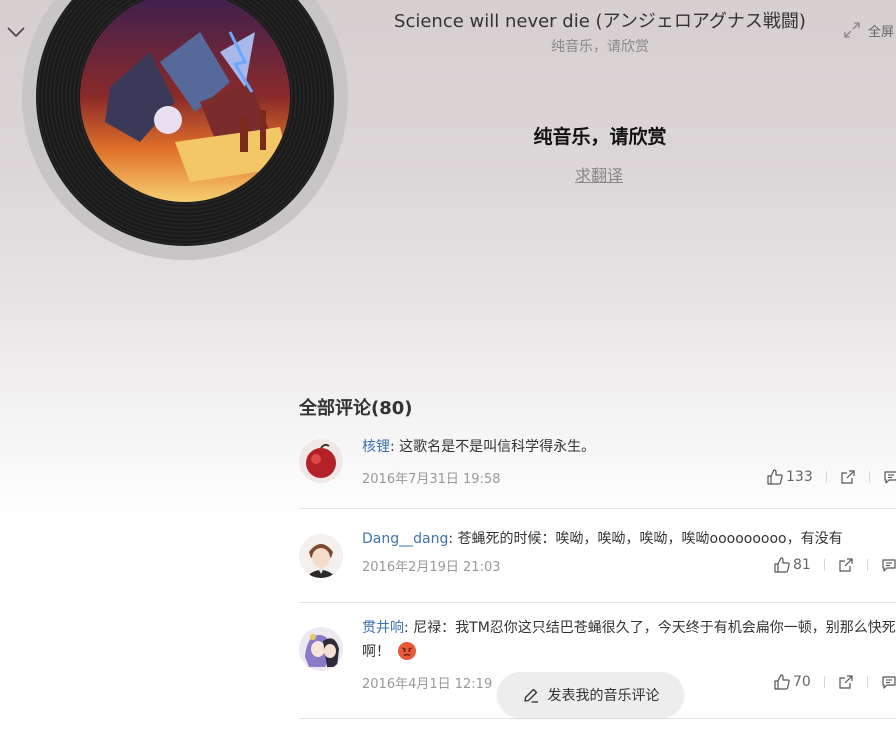 The image size is (896, 735). Describe the element at coordinates (802, 565) in the screenshot. I see `like-count: 81` at that location.